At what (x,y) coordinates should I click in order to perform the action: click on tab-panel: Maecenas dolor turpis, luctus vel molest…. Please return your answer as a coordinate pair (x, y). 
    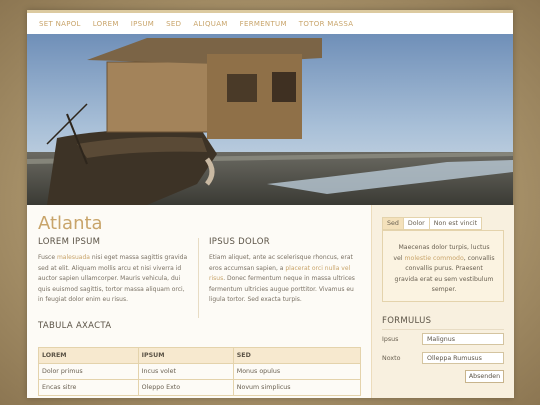
    Looking at the image, I should click on (443, 266).